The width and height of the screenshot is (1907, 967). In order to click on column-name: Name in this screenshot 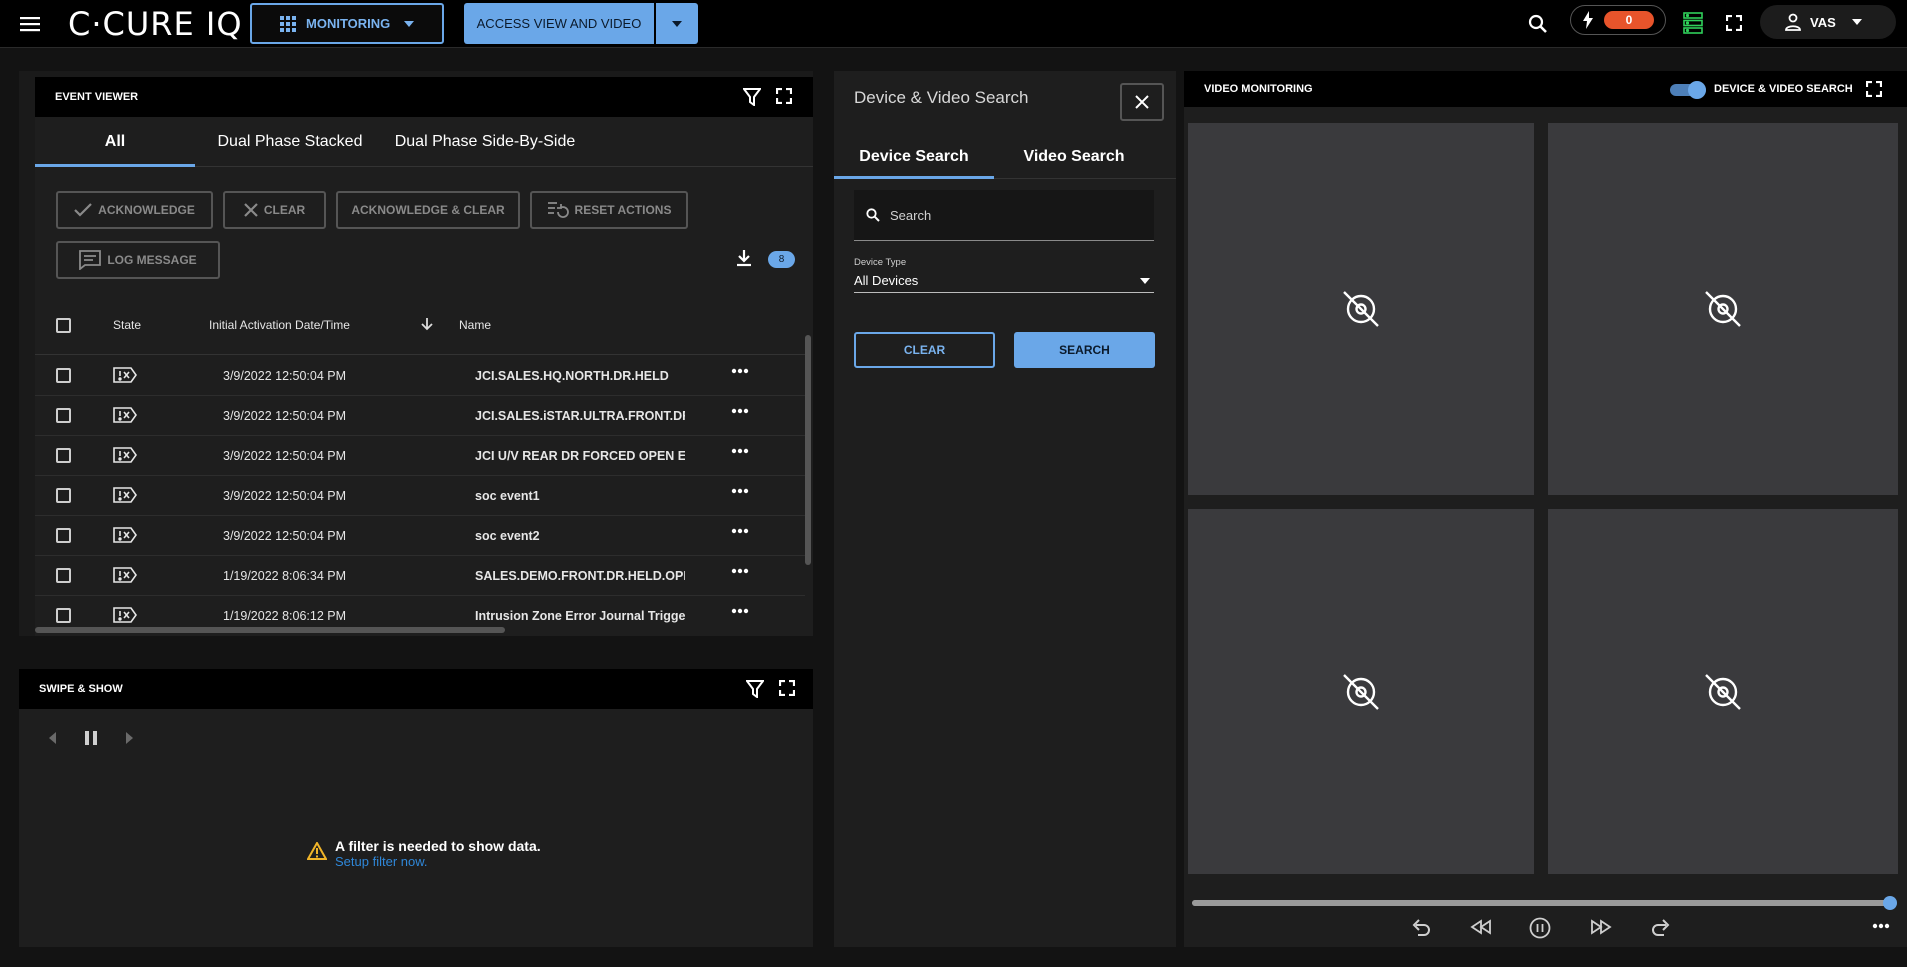, I will do `click(475, 325)`.